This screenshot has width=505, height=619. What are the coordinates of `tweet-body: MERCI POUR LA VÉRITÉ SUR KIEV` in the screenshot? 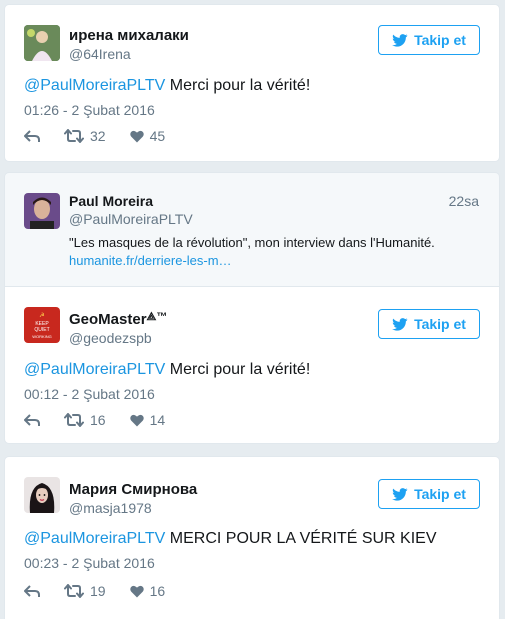 It's located at (301, 538).